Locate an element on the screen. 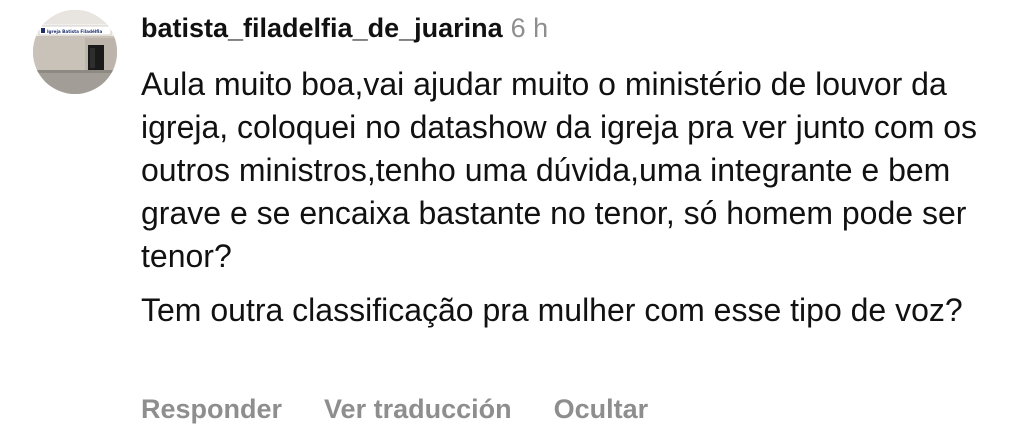  comment-header: batista_filadelfia_de_juarina 6 h is located at coordinates (571, 28).